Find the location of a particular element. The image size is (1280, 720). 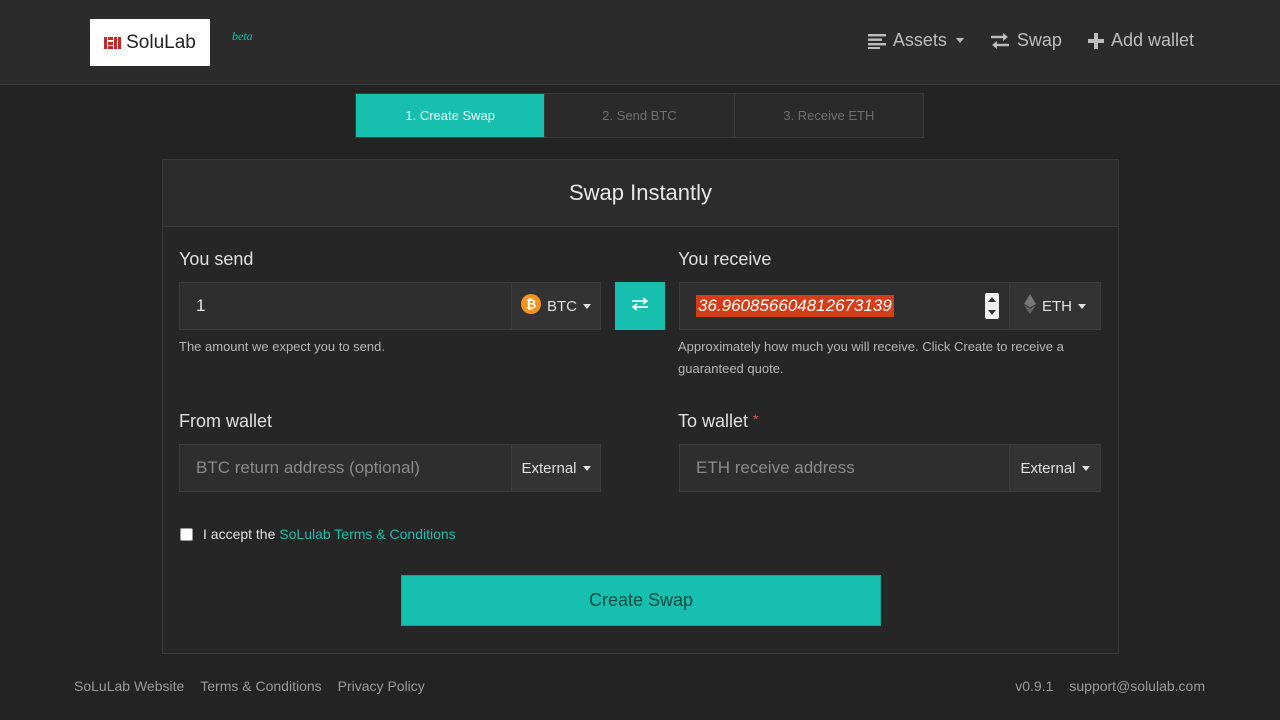

footer-info: v0.9.1 support@solulab.com is located at coordinates (1110, 686).